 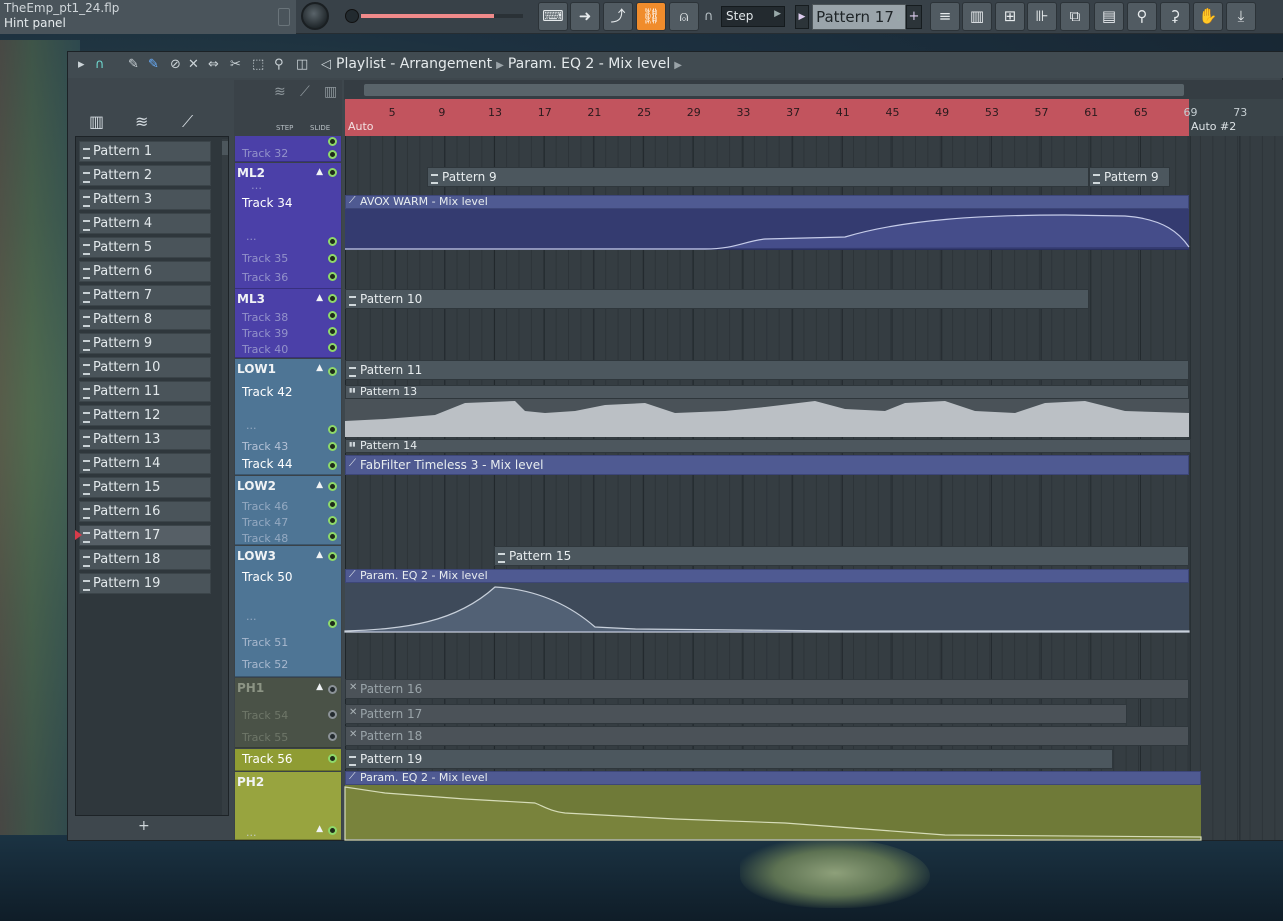 I want to click on track-header-low3: LOW3 ▲ Track 50 ... Track 51 Track 52, so click(x=288, y=611).